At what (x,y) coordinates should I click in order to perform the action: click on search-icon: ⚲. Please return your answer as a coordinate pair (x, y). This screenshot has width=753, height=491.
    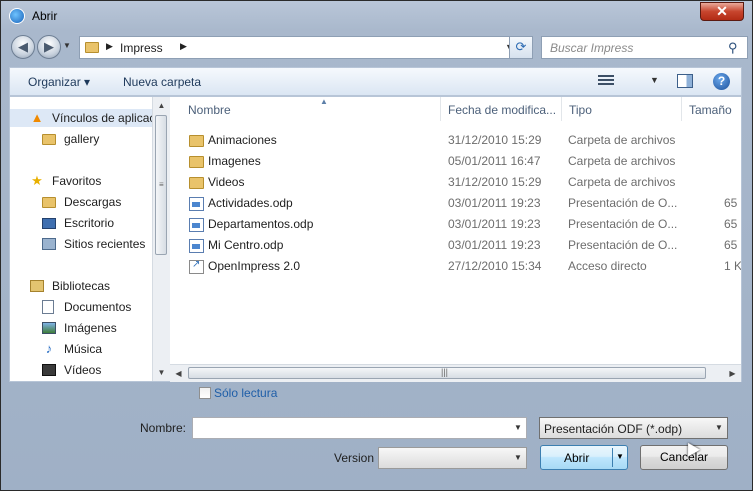
    Looking at the image, I should click on (733, 48).